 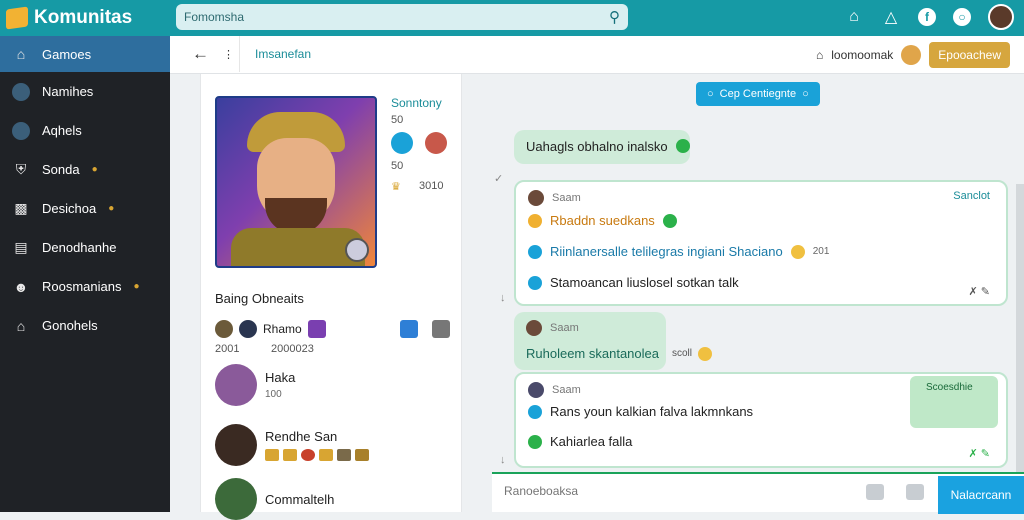 What do you see at coordinates (79, 247) in the screenshot?
I see `sidebar-item-label: Denodhanhe` at bounding box center [79, 247].